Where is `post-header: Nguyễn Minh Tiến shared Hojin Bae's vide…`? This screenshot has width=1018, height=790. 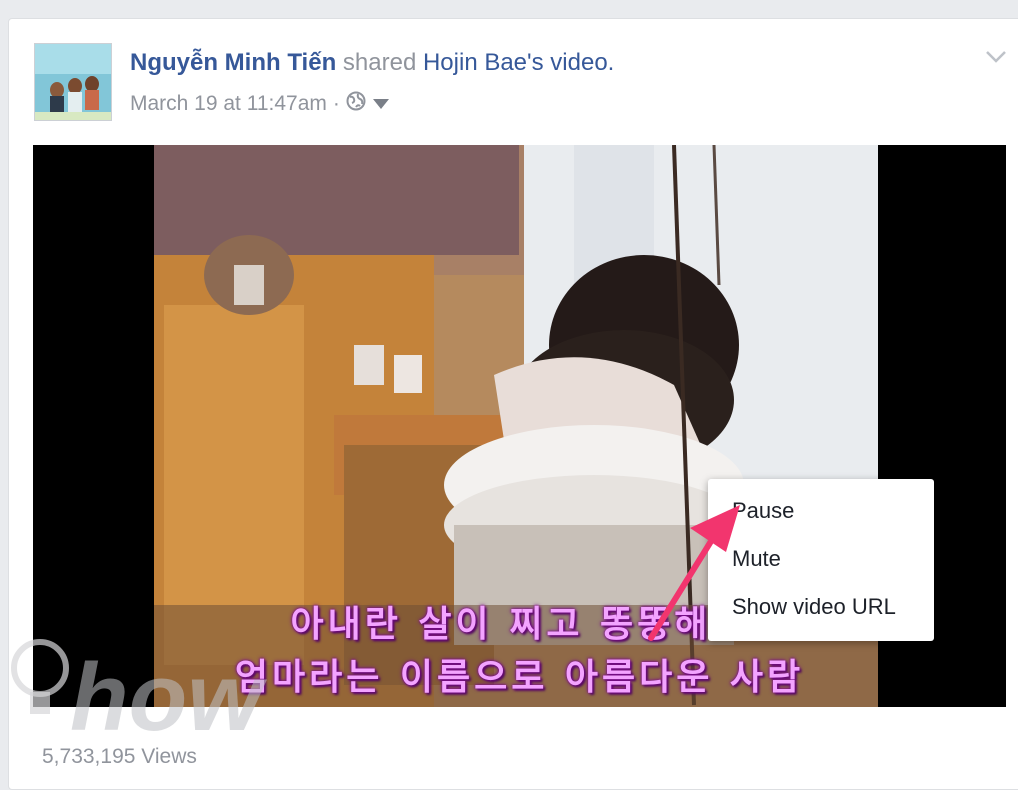
post-header: Nguyễn Minh Tiến shared Hojin Bae's vide… is located at coordinates (372, 63).